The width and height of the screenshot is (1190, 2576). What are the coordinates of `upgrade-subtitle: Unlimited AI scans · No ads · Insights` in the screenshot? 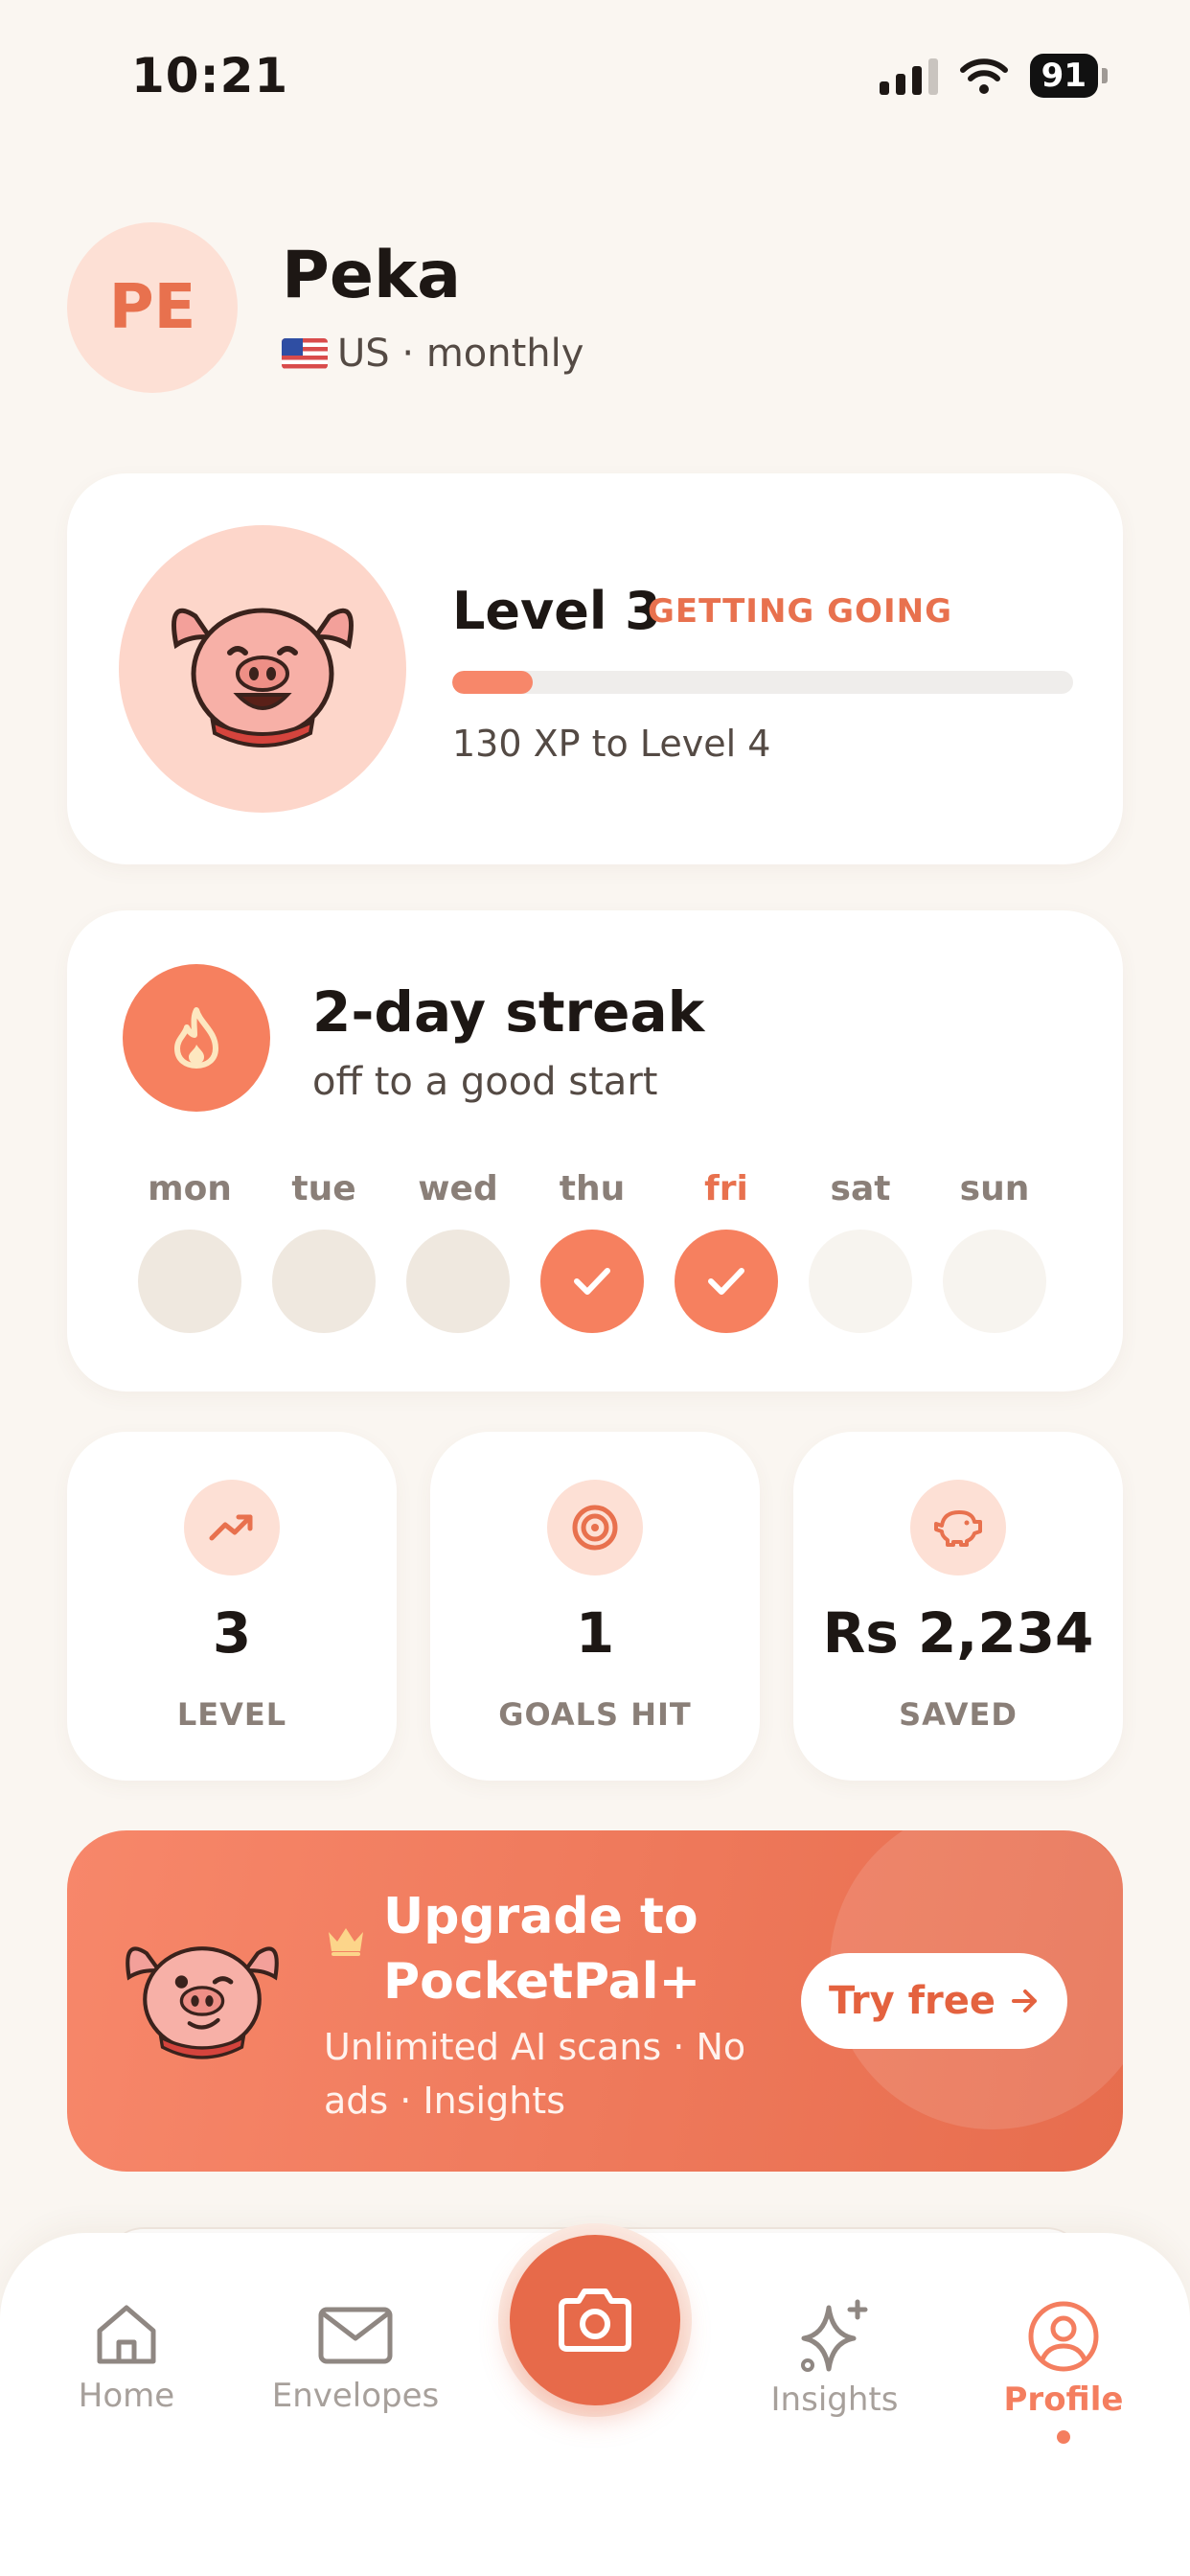 It's located at (535, 2074).